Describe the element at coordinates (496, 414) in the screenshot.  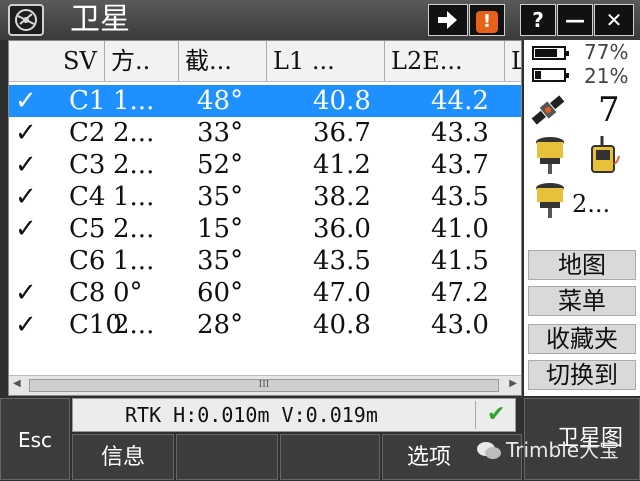
I see `check-icon: ✔` at that location.